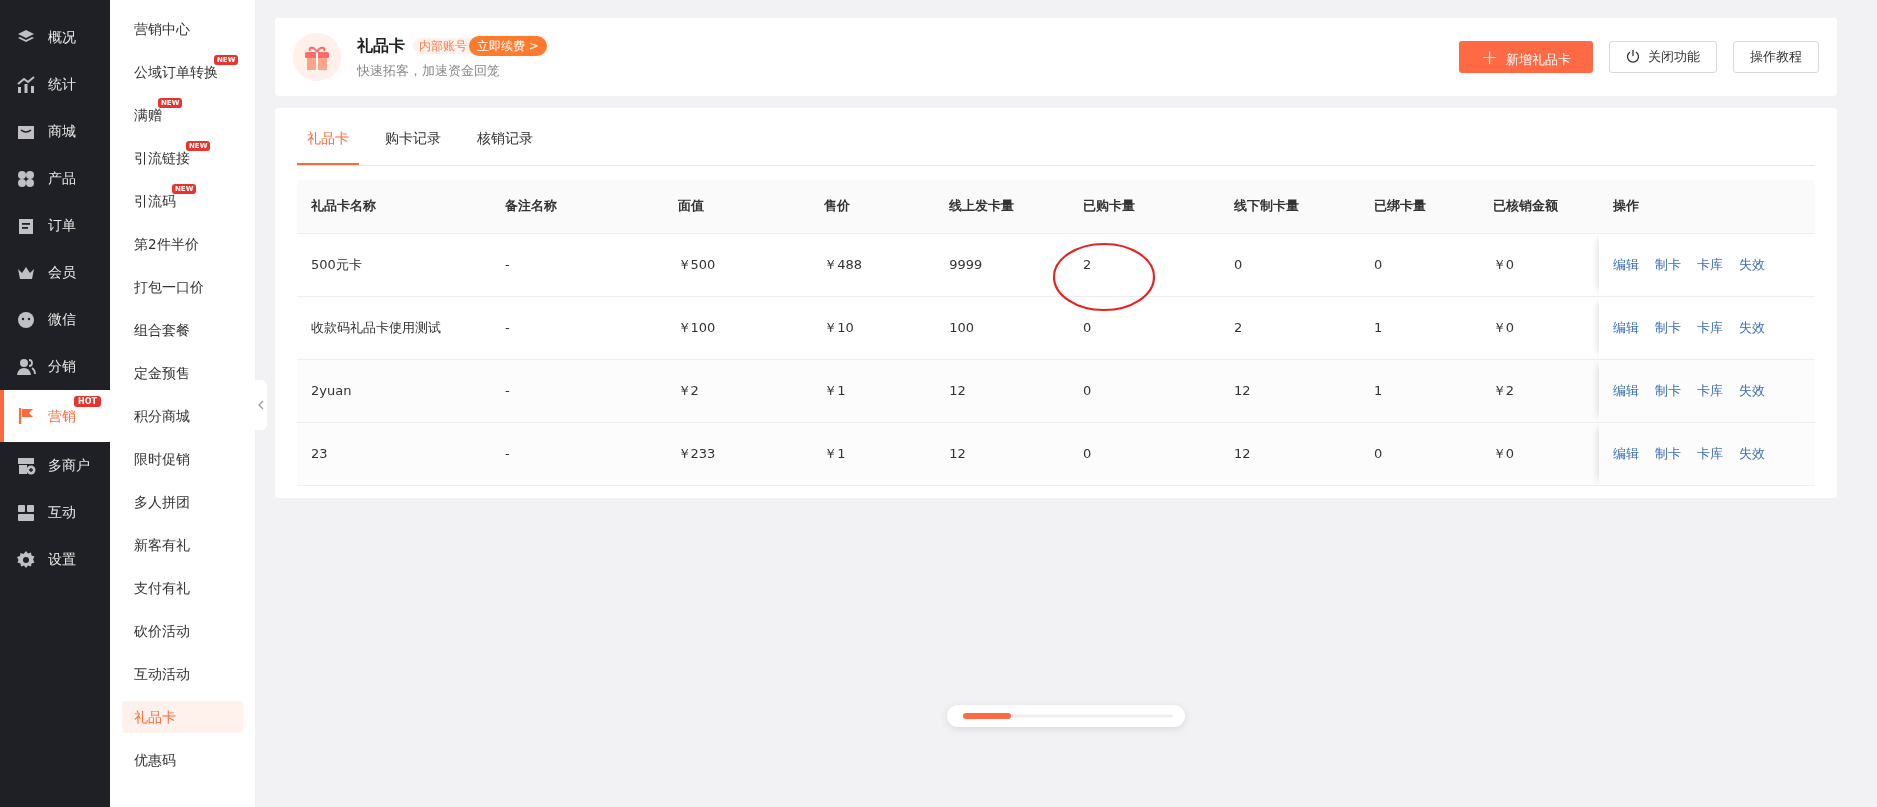  I want to click on submenu-item: 优惠码, so click(149, 760).